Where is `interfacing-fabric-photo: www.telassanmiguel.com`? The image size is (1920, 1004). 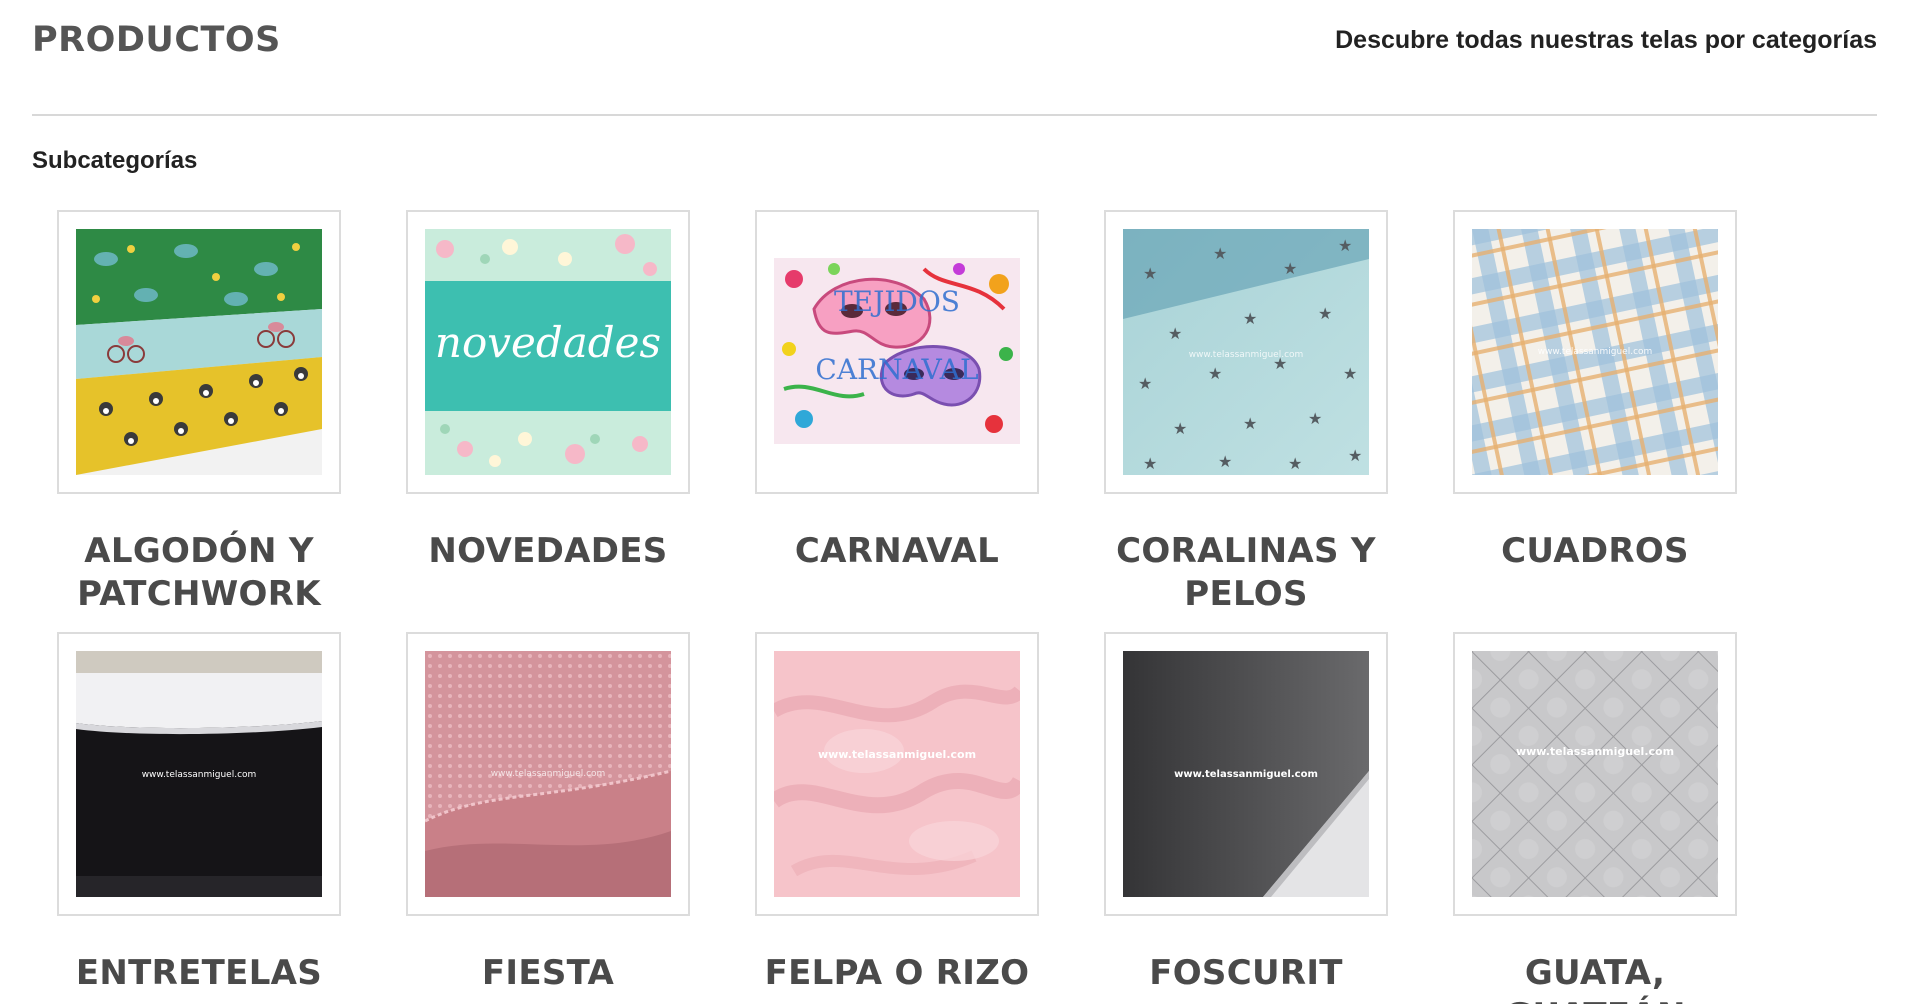 interfacing-fabric-photo: www.telassanmiguel.com is located at coordinates (199, 774).